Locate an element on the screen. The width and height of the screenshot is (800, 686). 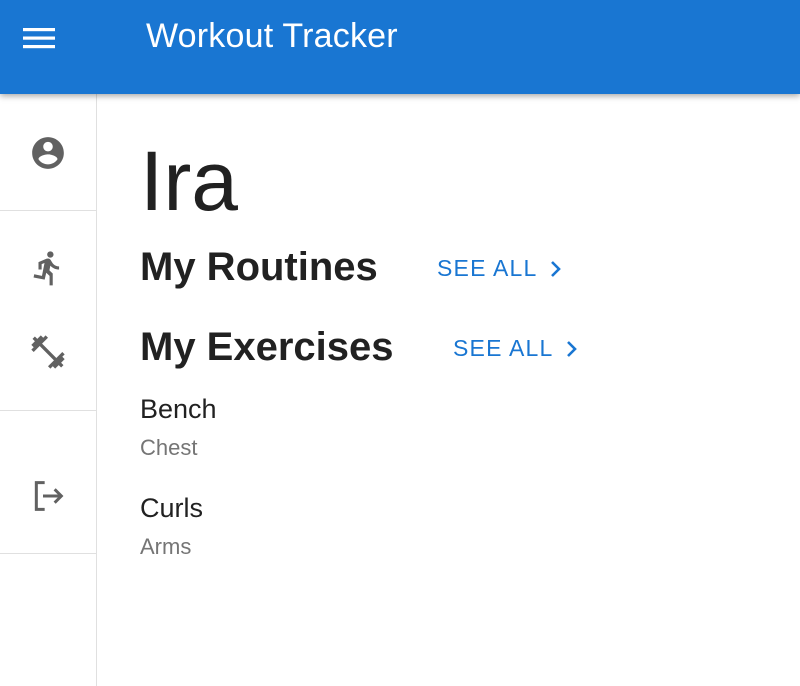
sidebar-item-profile is located at coordinates (48, 153).